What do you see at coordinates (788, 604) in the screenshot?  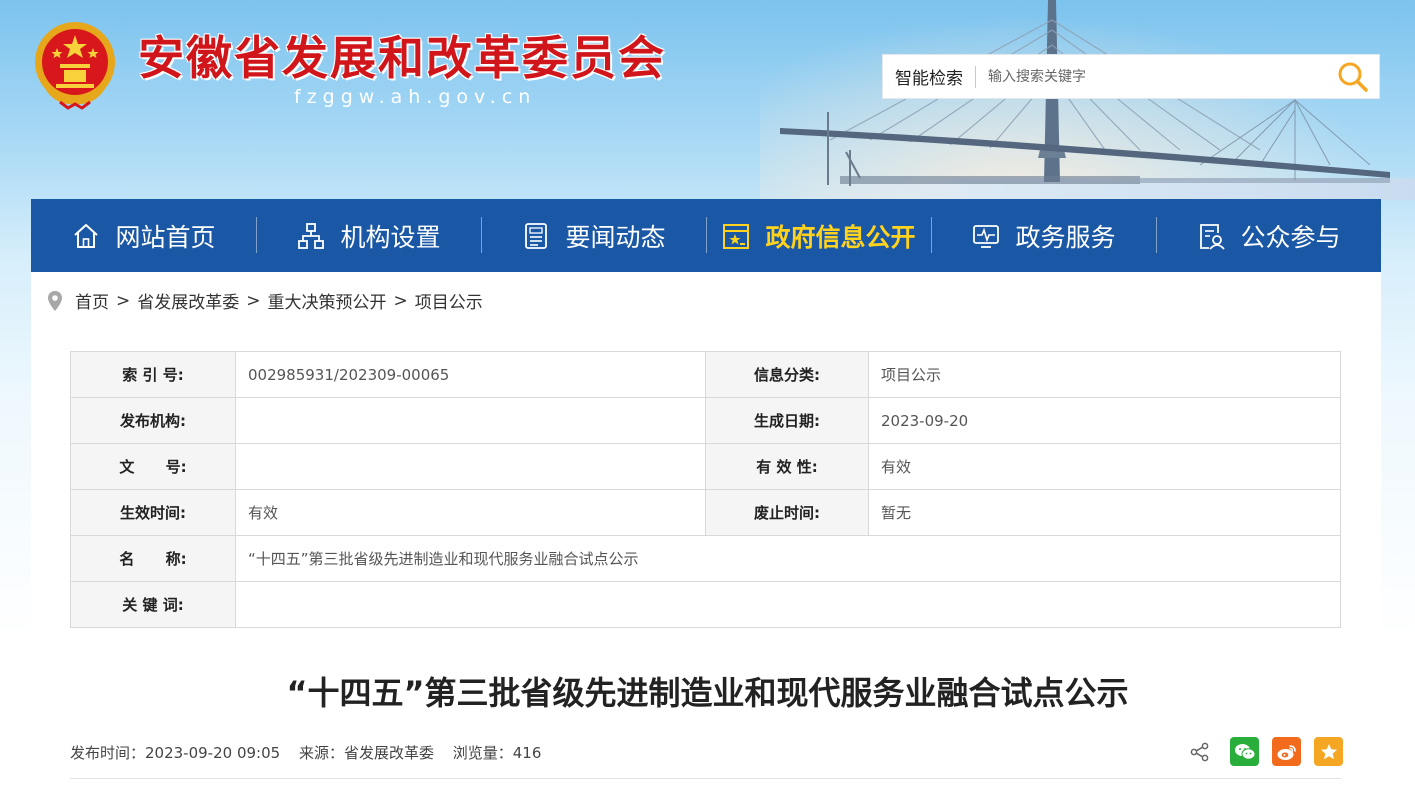 I see `keywords-value` at bounding box center [788, 604].